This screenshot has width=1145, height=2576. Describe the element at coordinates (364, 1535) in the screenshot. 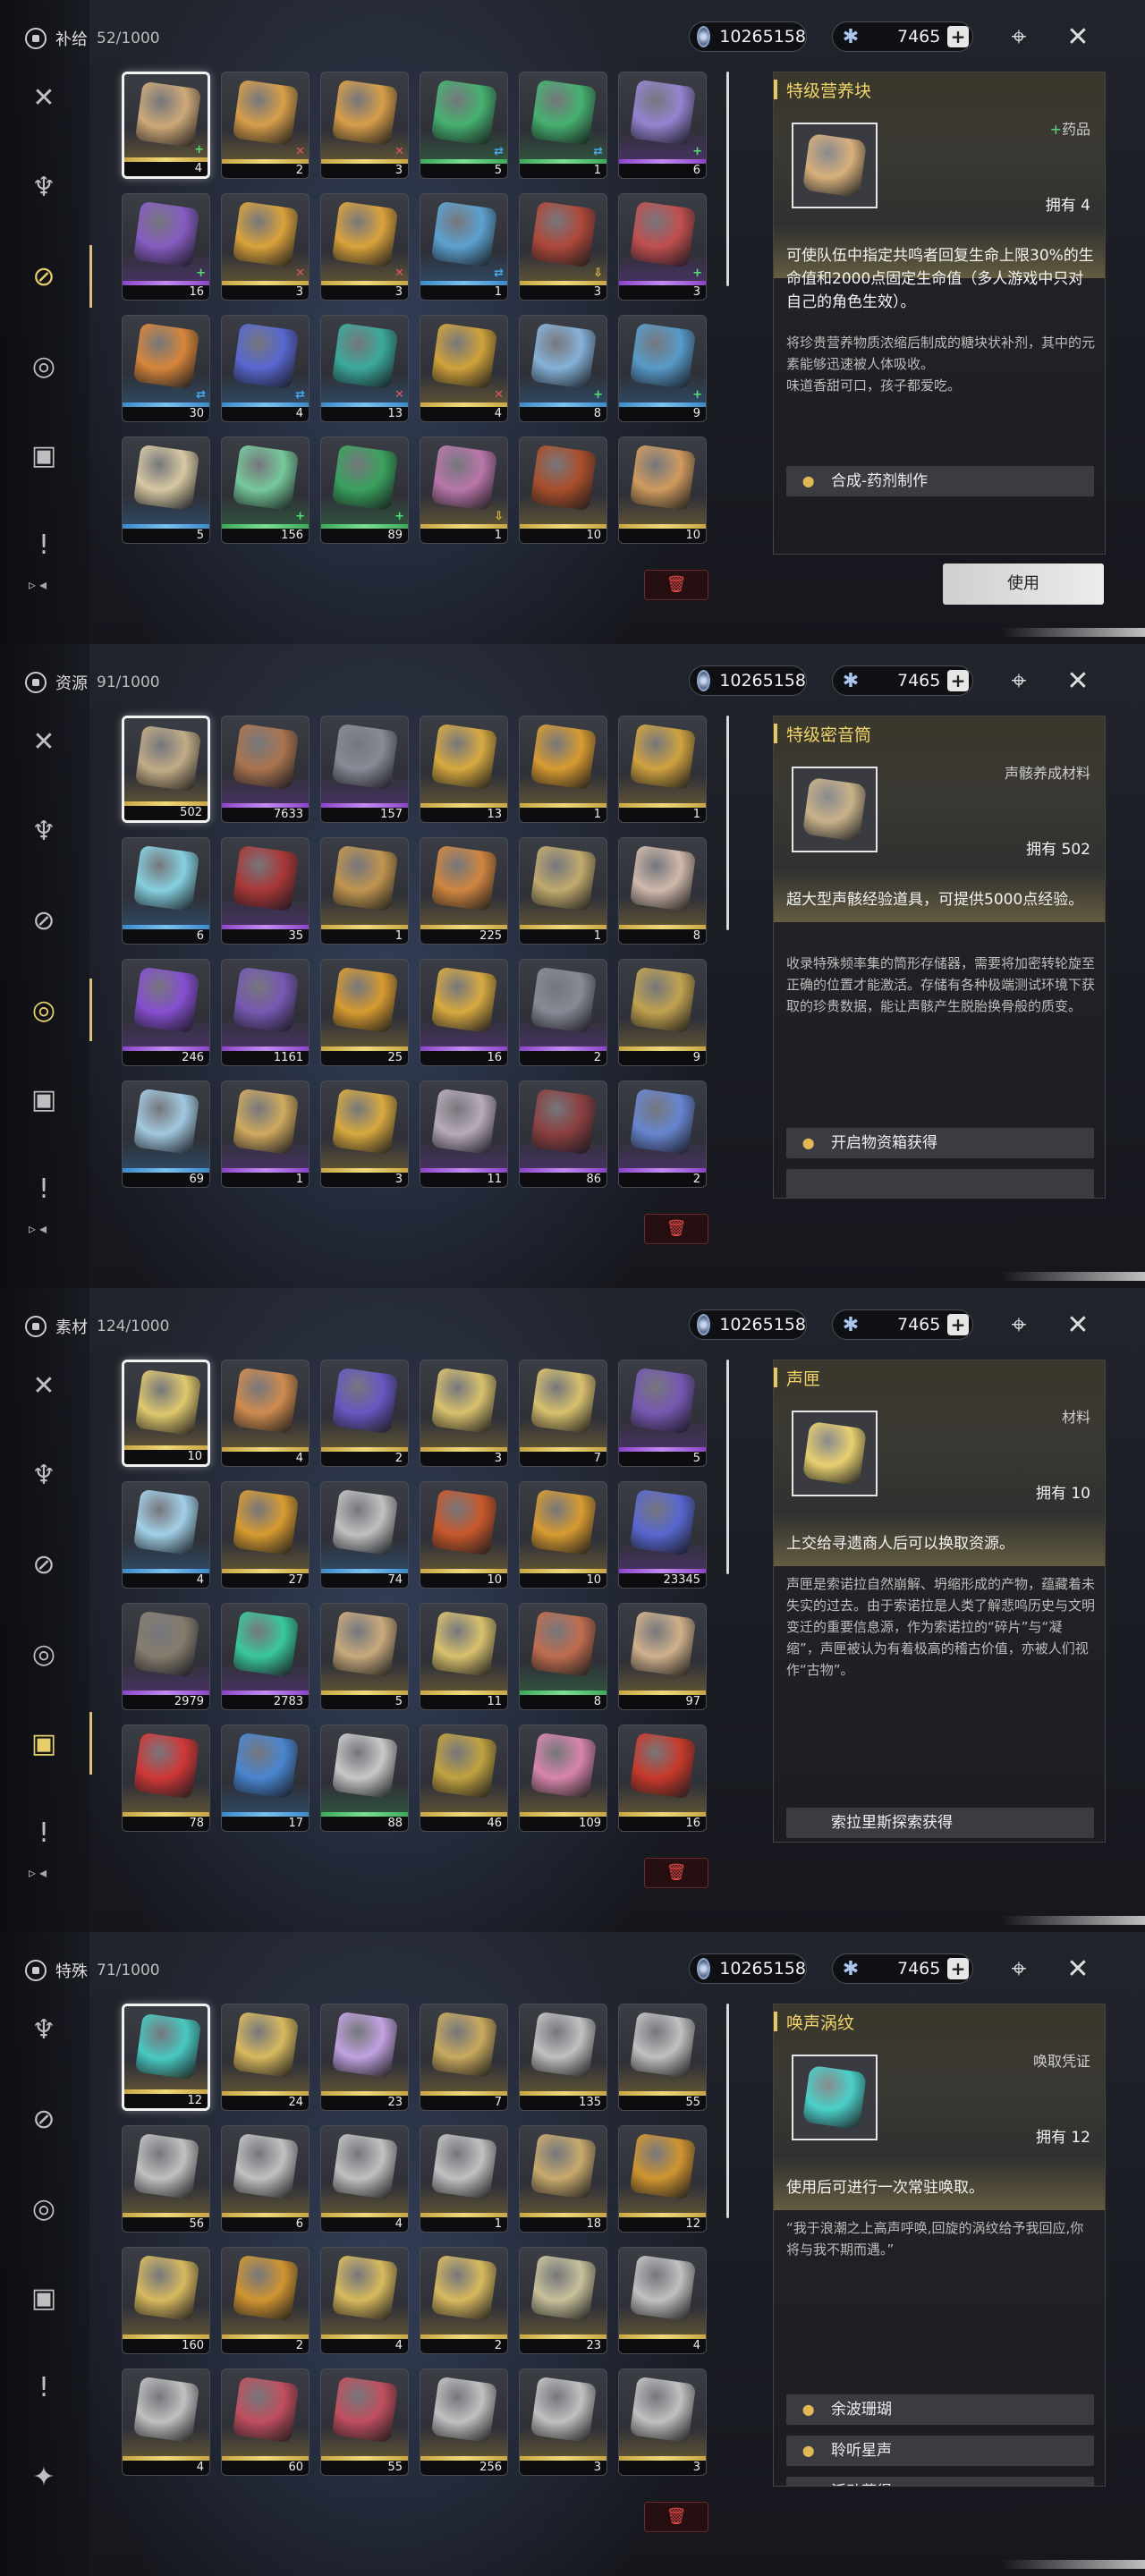

I see `item-slot: 74` at that location.